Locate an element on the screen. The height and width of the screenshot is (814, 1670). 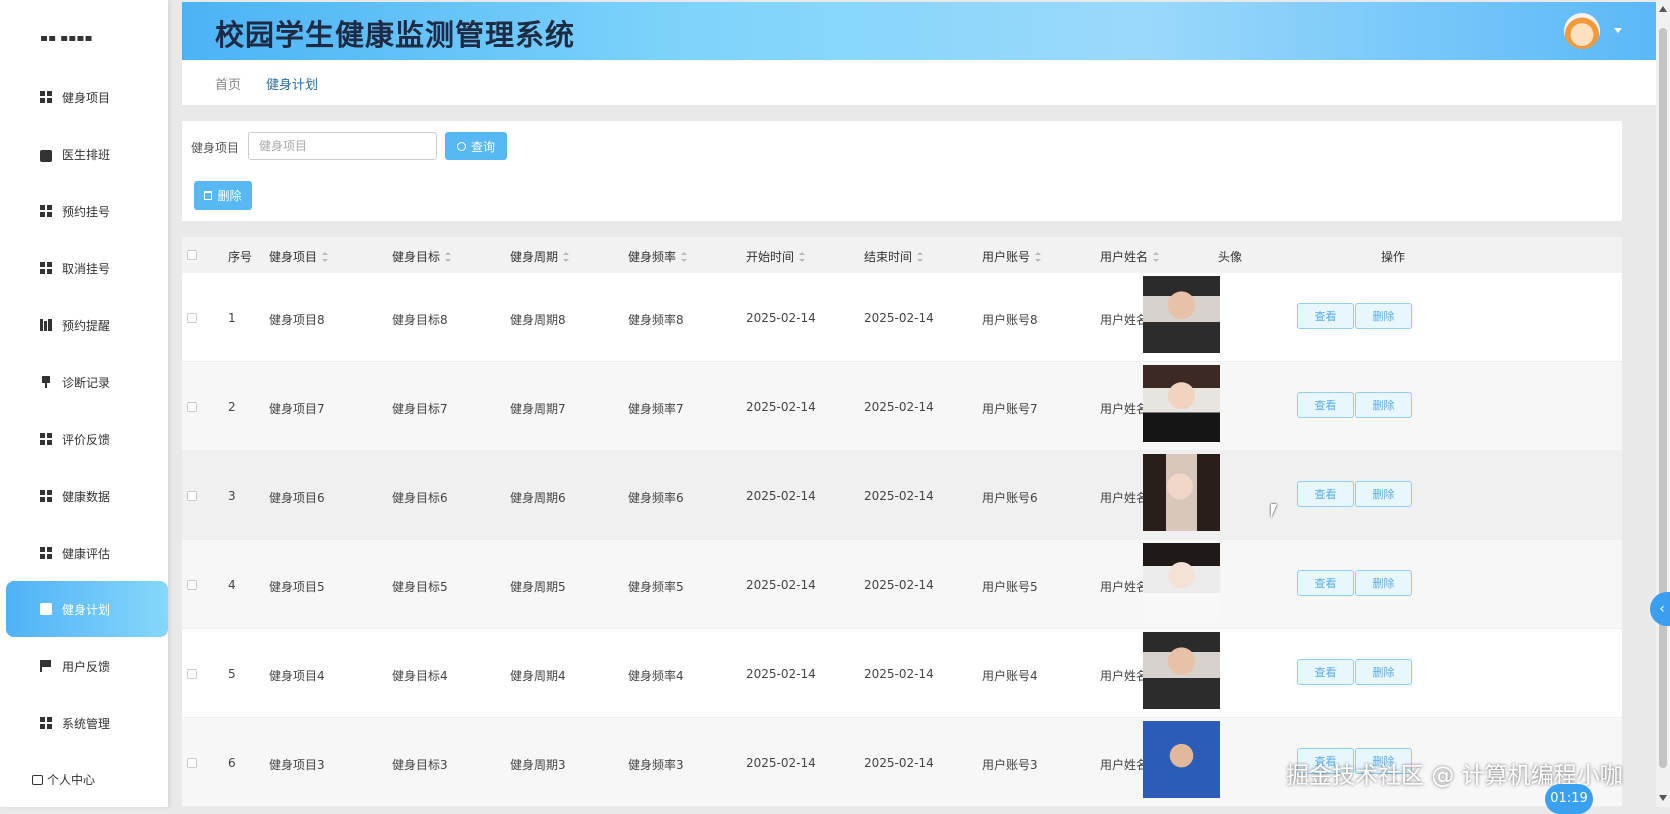
breadcrumb-current: 健身计划 is located at coordinates (292, 83).